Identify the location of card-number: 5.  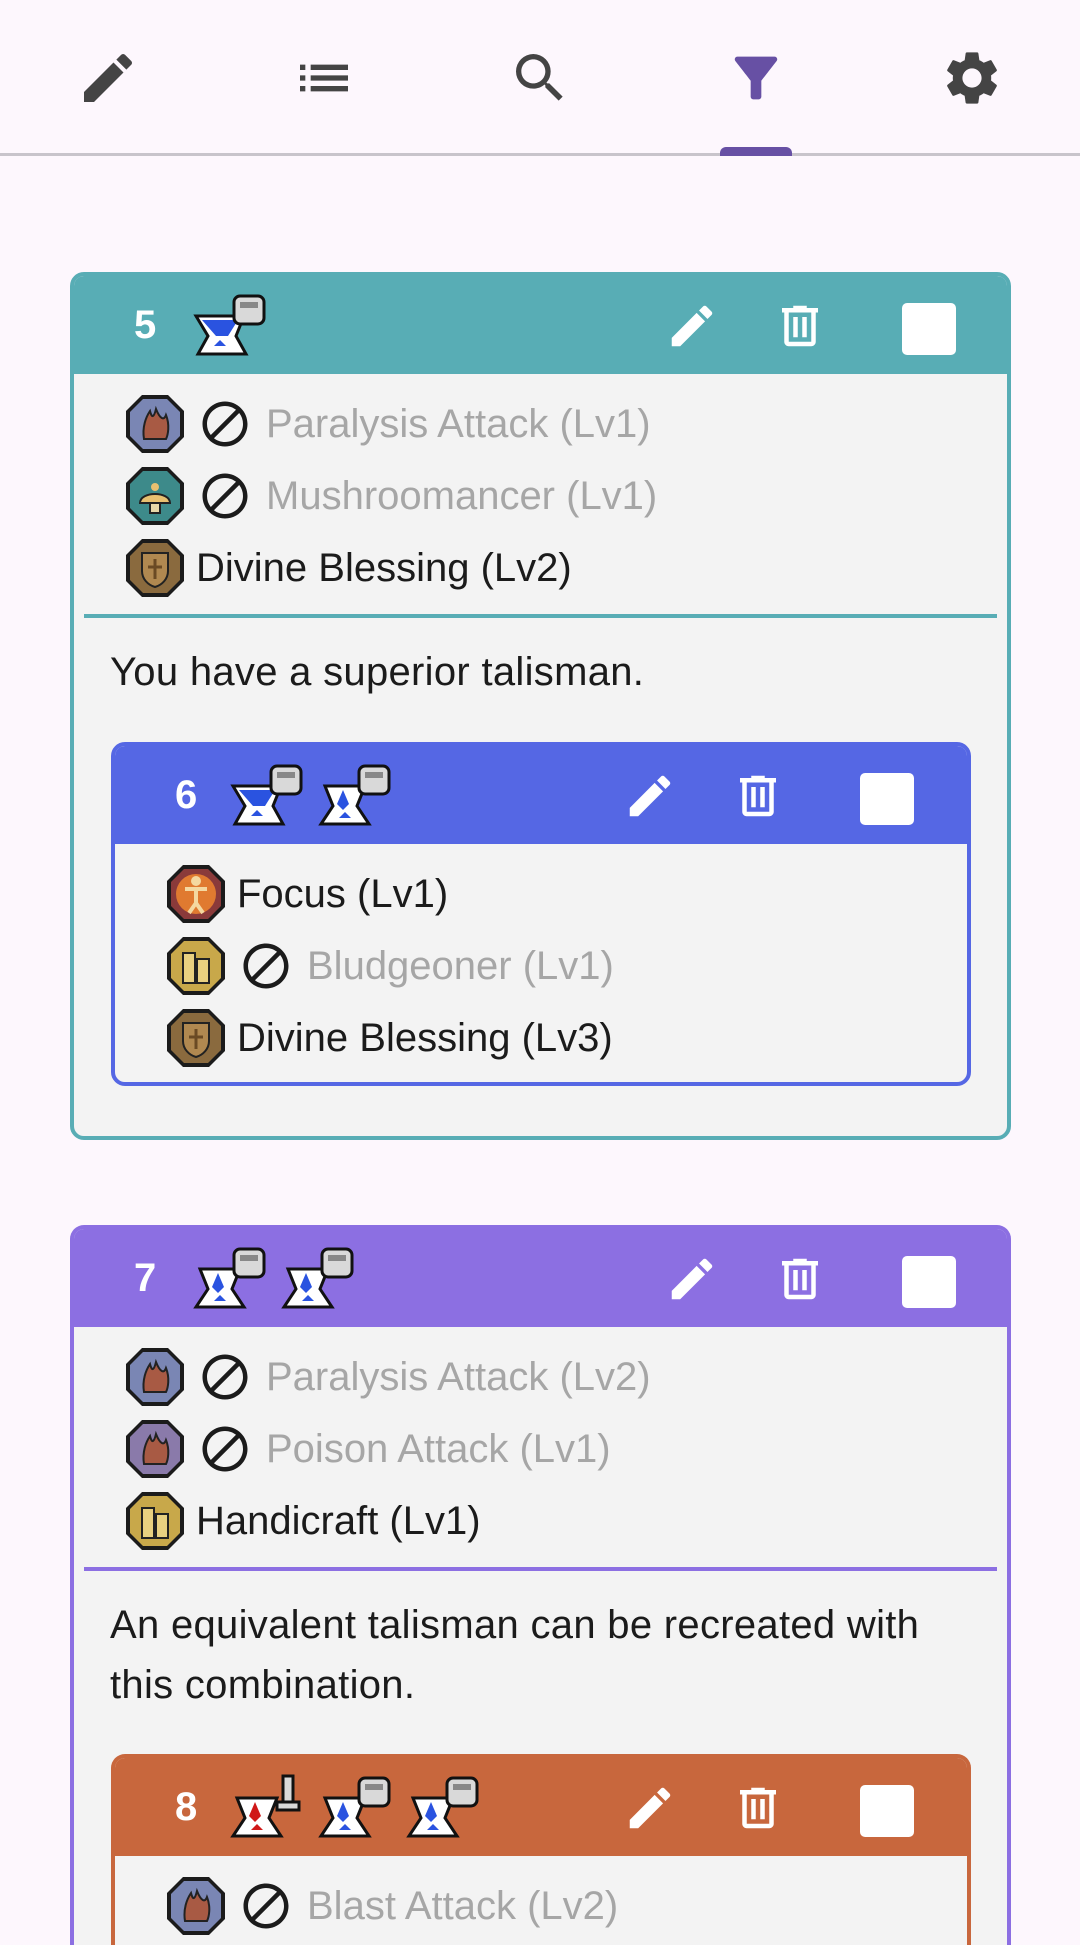
(145, 324).